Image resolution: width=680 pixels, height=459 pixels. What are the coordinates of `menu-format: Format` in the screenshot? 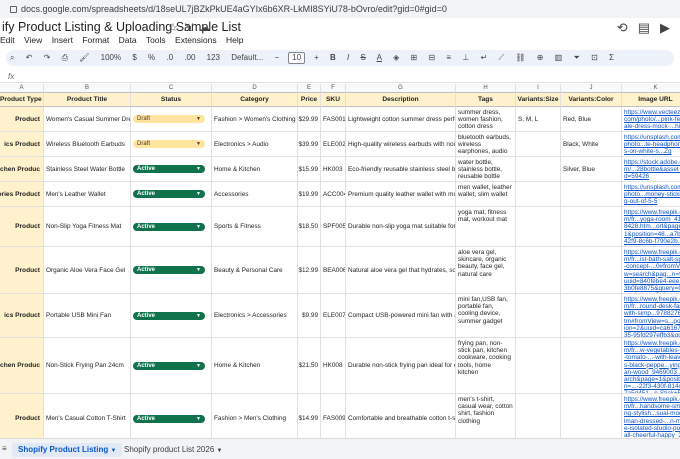 It's located at (95, 40).